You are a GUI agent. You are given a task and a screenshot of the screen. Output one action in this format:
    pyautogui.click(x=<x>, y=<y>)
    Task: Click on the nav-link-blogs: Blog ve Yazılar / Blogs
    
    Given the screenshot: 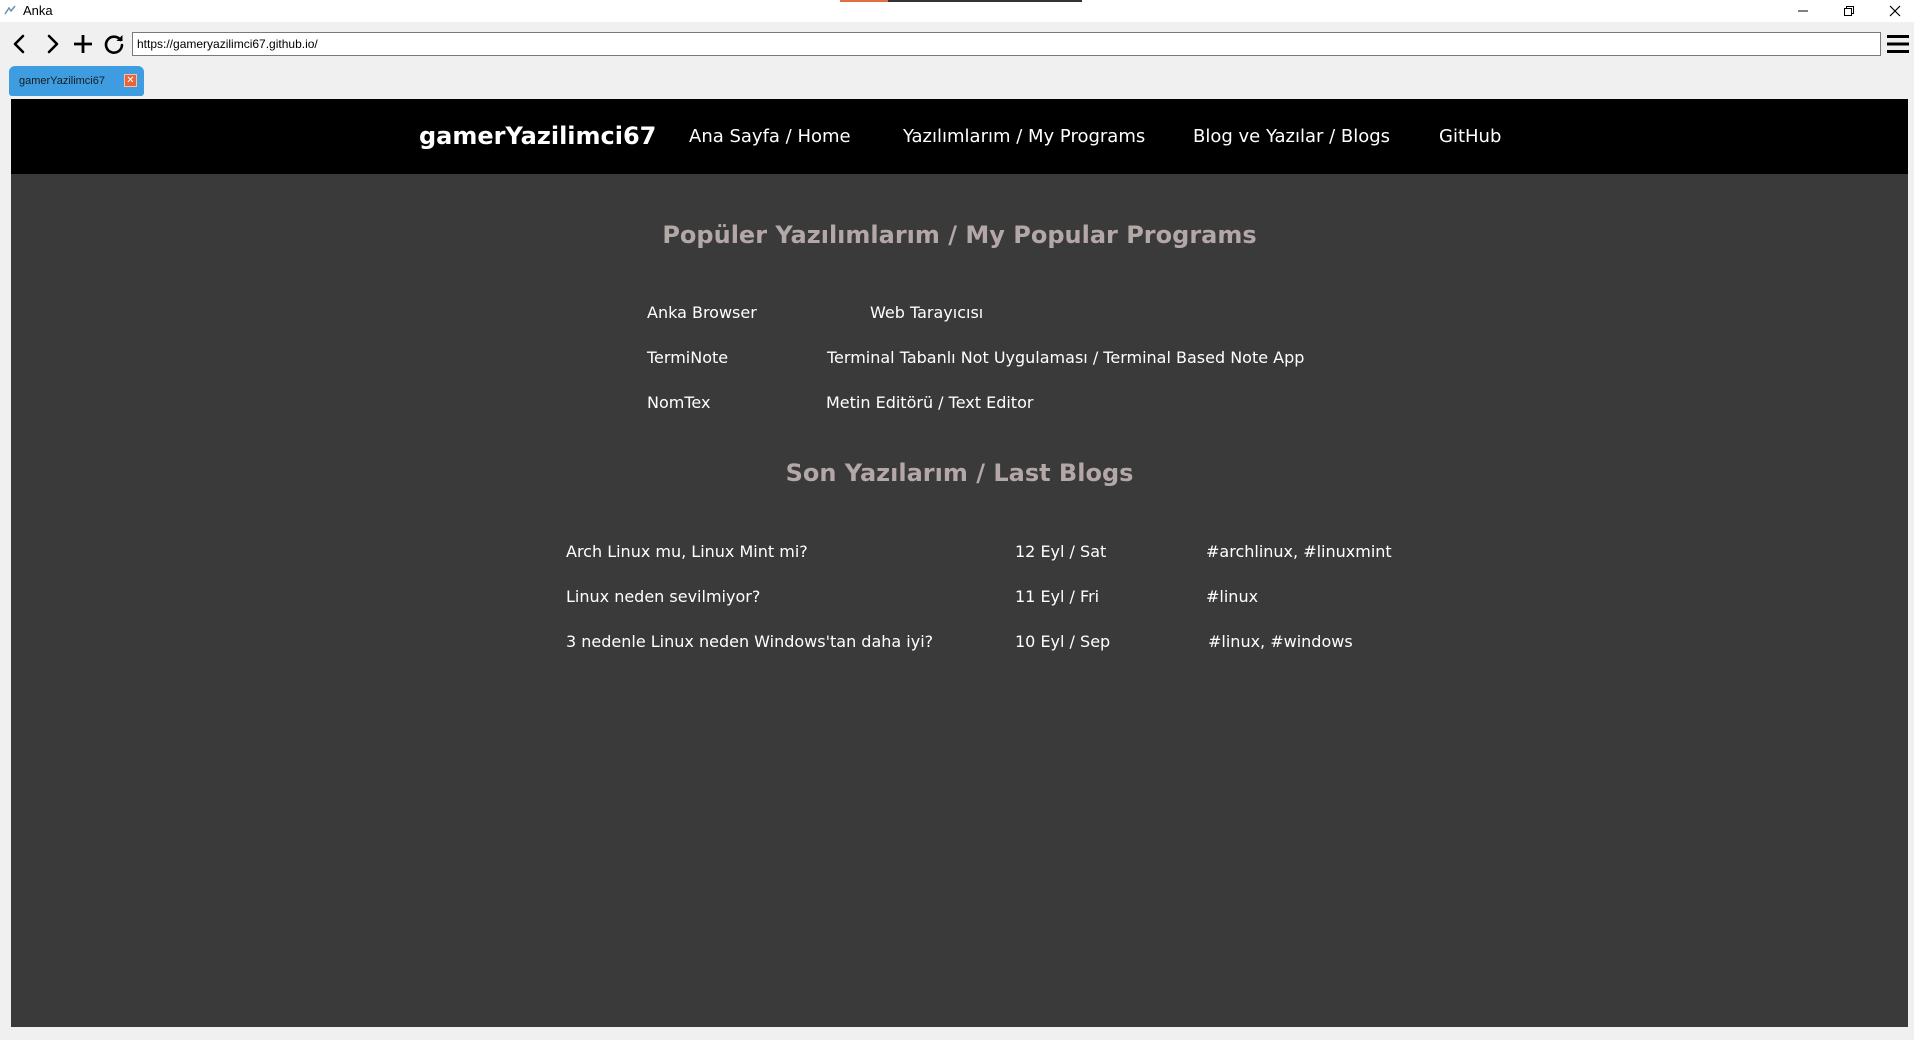 What is the action you would take?
    pyautogui.click(x=1291, y=136)
    